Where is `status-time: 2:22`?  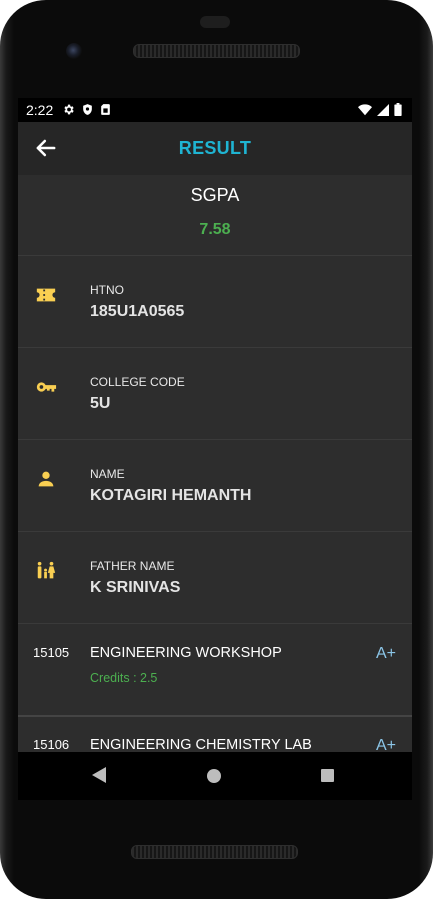
status-time: 2:22 is located at coordinates (40, 110).